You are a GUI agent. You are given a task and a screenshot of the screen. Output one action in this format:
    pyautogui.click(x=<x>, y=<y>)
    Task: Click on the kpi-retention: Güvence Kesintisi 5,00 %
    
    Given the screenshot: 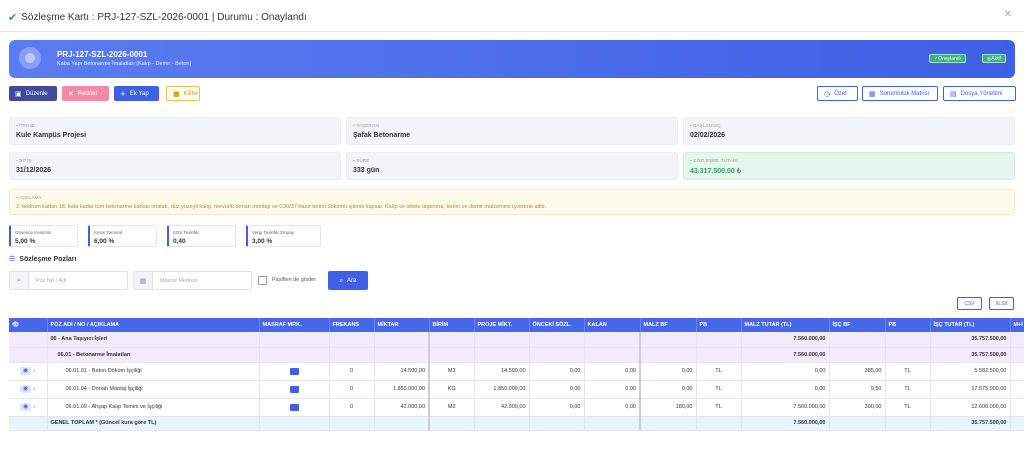 What is the action you would take?
    pyautogui.click(x=43, y=236)
    